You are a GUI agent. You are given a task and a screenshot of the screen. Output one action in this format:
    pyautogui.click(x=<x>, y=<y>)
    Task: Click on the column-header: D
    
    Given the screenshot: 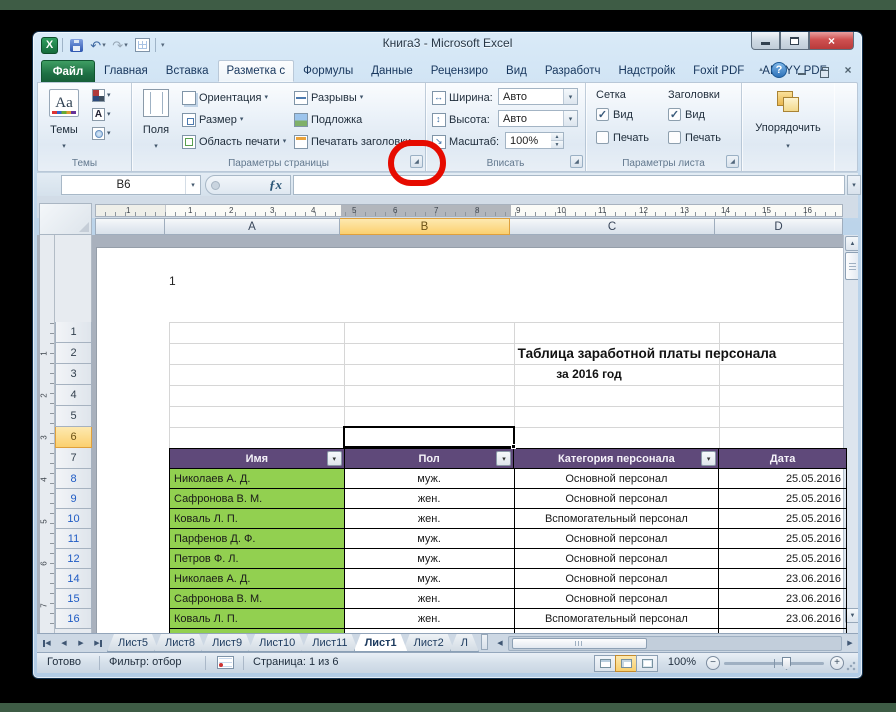 What is the action you would take?
    pyautogui.click(x=779, y=226)
    